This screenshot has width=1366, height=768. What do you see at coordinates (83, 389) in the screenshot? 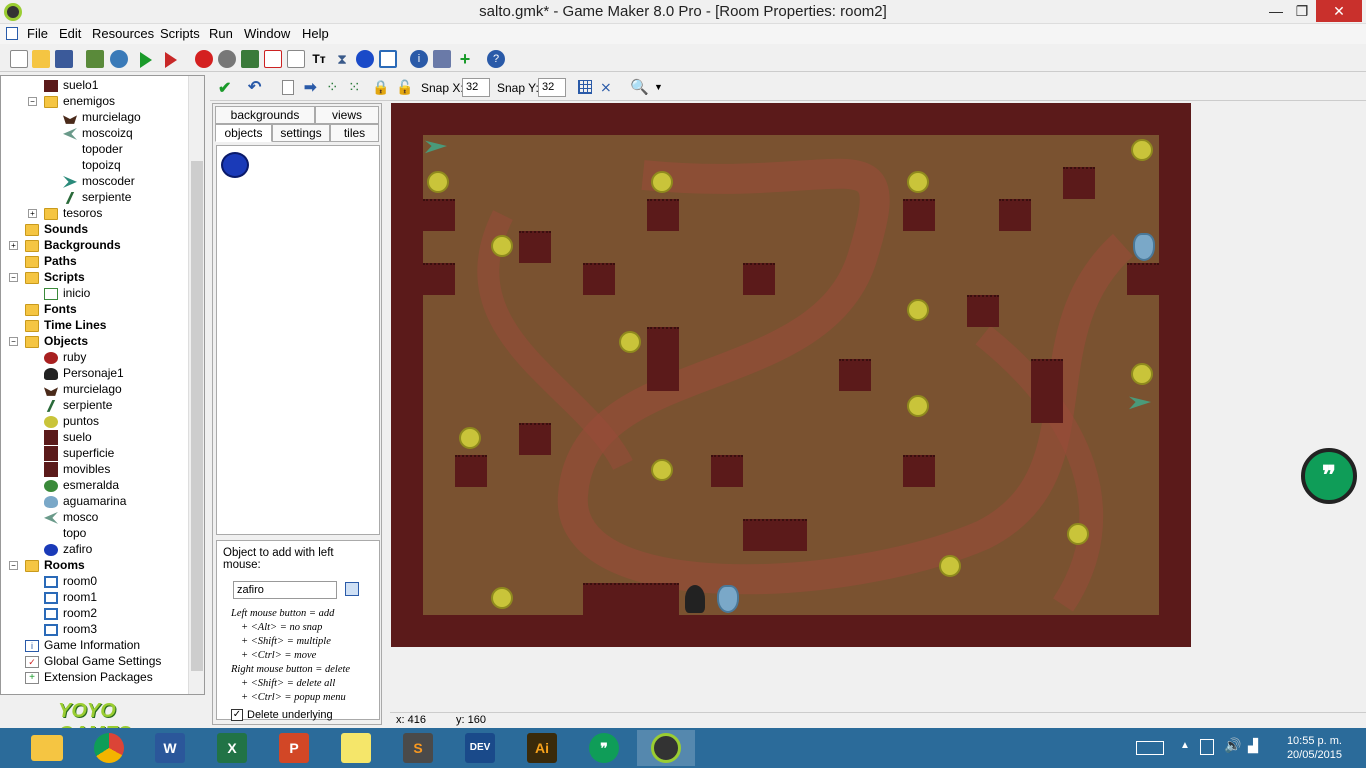
I see `tree-item-obj-murcielago: murcielago` at bounding box center [83, 389].